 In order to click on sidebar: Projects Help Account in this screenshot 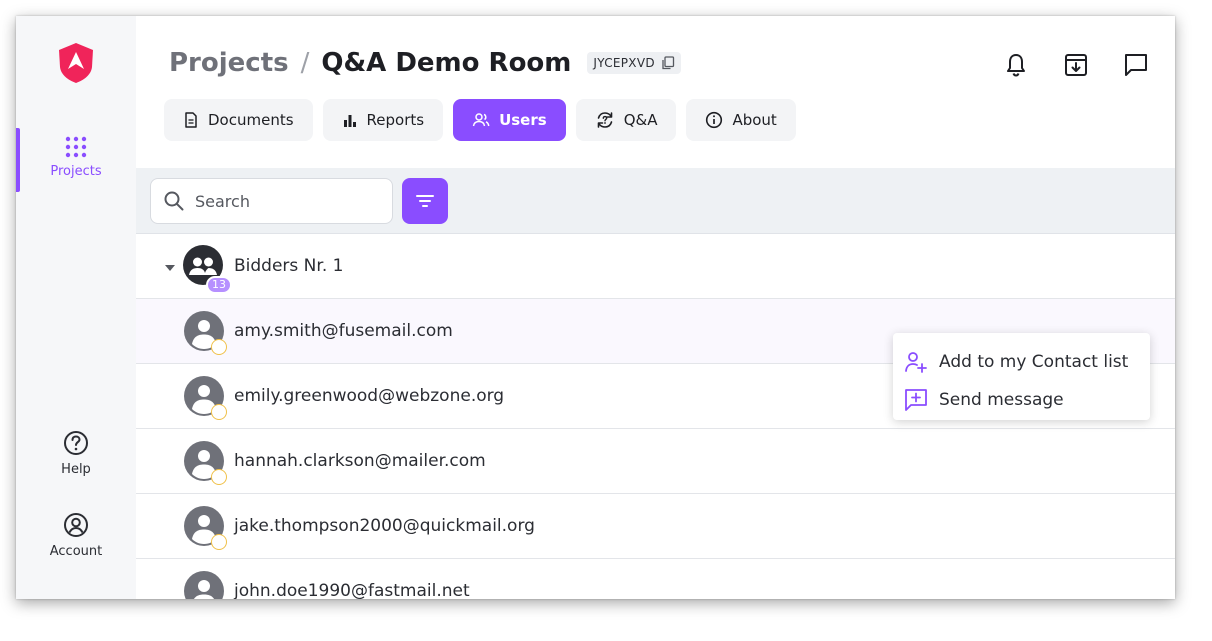, I will do `click(76, 307)`.